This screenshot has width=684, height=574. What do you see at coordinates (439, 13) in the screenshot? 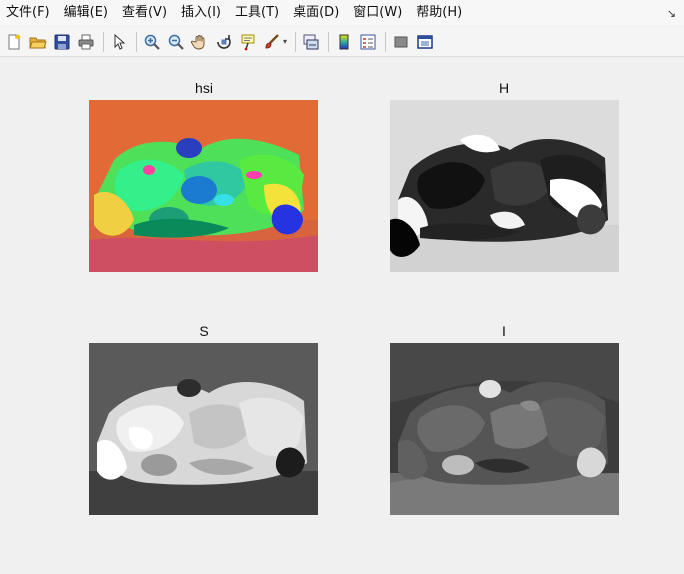
I see `menu-help: 帮助(H)` at bounding box center [439, 13].